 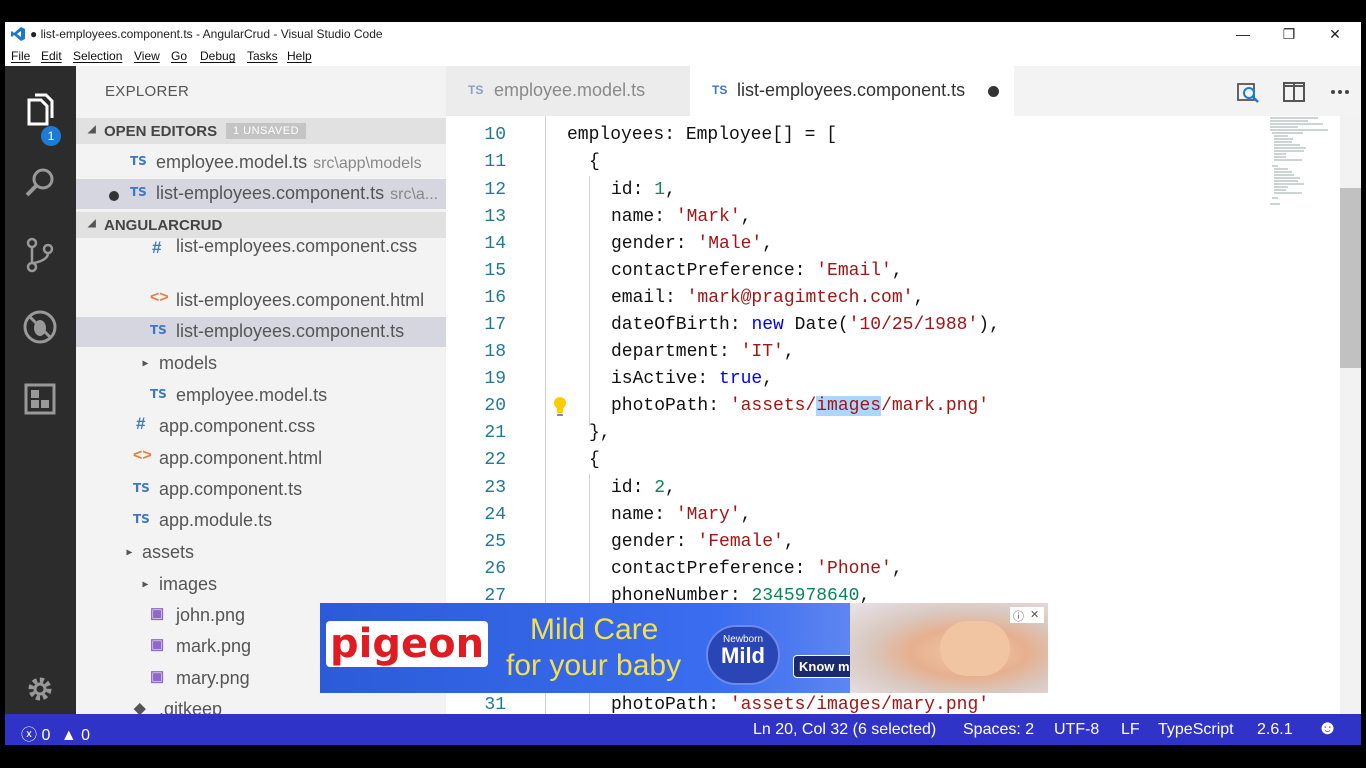 What do you see at coordinates (217, 56) in the screenshot?
I see `menu-debug: Debug` at bounding box center [217, 56].